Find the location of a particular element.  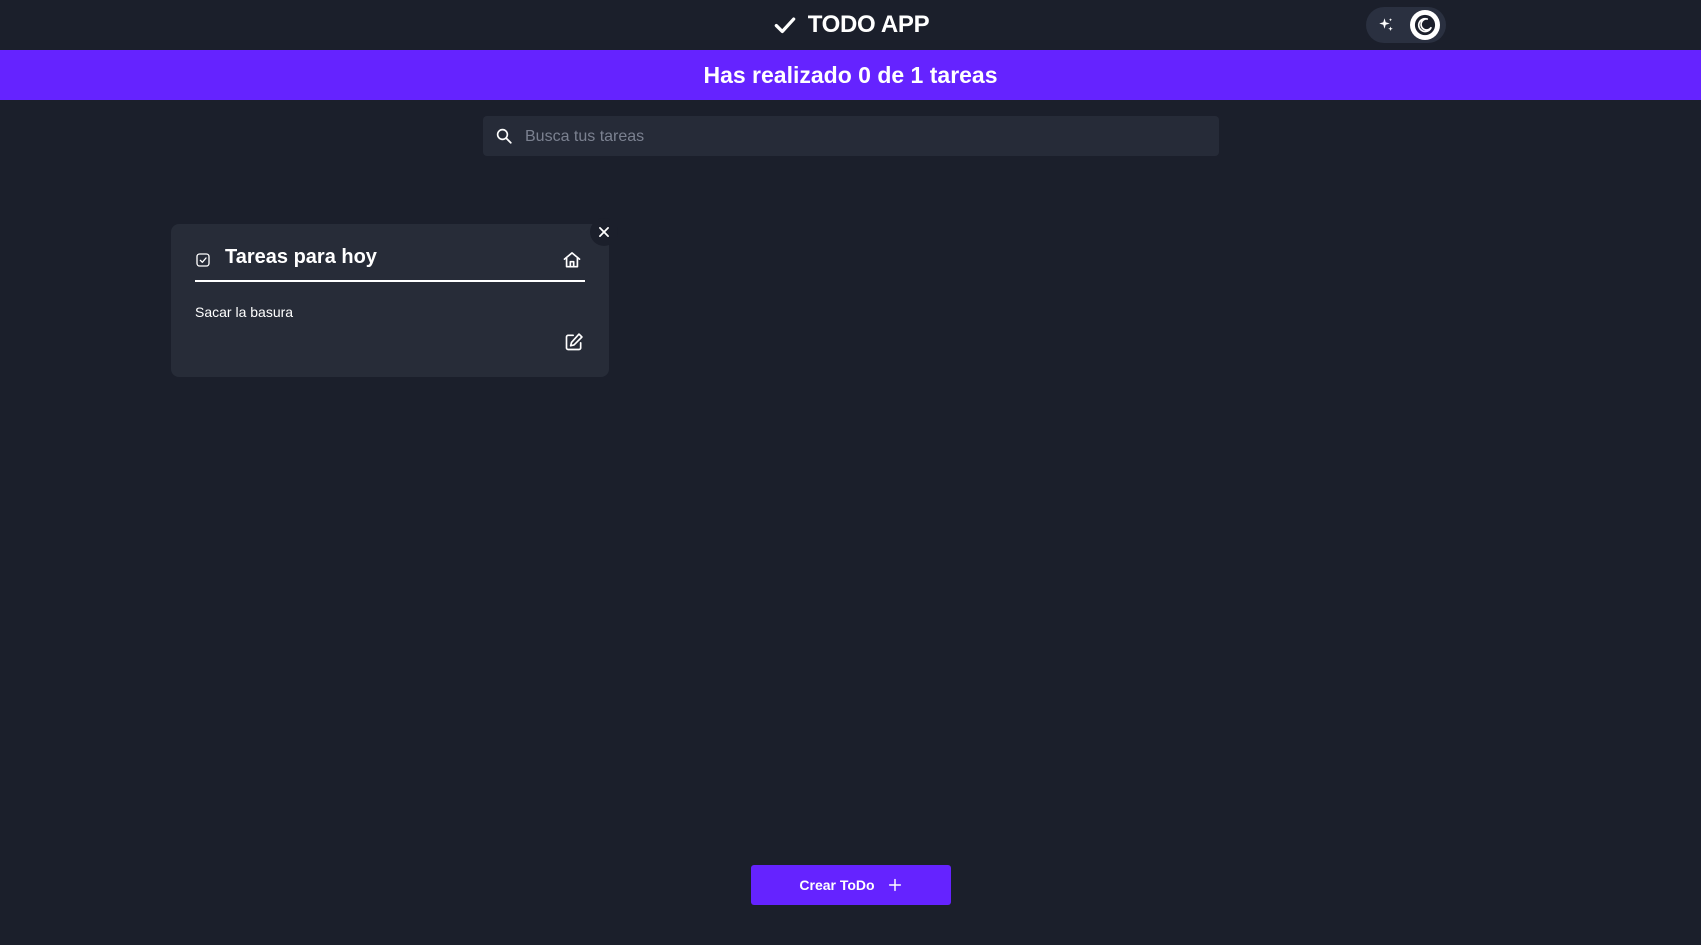

create-todo-button: Crear ToDo is located at coordinates (851, 885).